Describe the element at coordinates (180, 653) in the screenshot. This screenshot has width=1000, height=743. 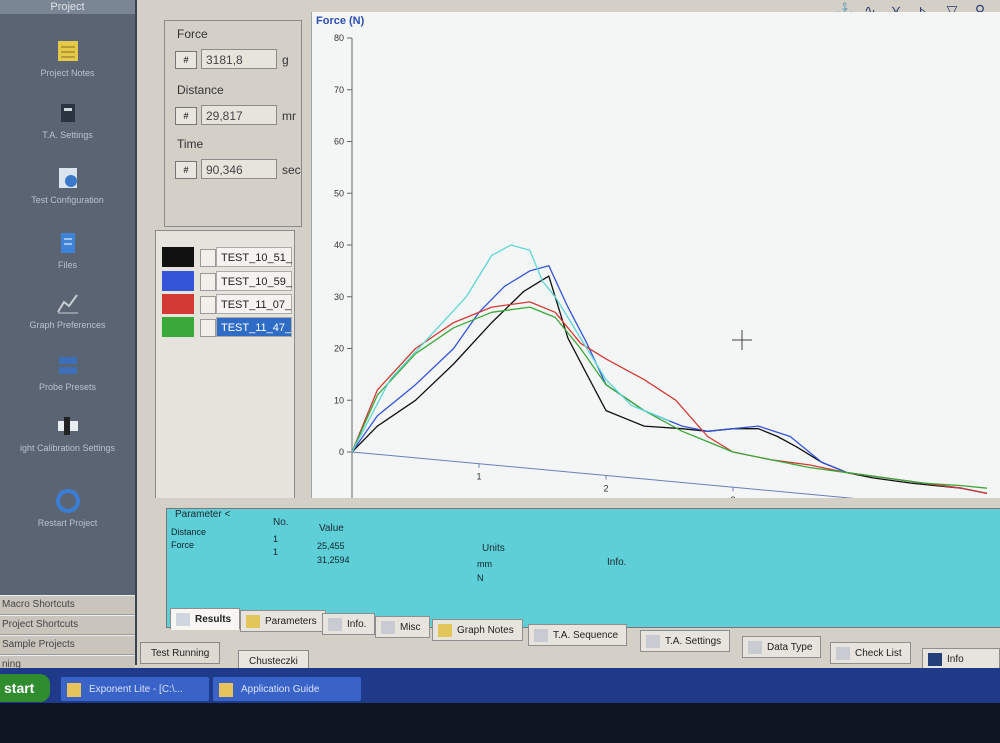
I see `tab-test-running: Test Running` at that location.